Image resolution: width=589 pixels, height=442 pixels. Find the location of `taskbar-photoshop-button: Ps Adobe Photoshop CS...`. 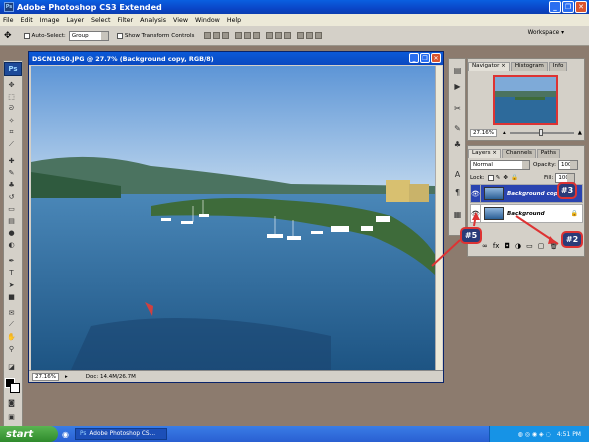

taskbar-photoshop-button: Ps Adobe Photoshop CS... is located at coordinates (120, 434).